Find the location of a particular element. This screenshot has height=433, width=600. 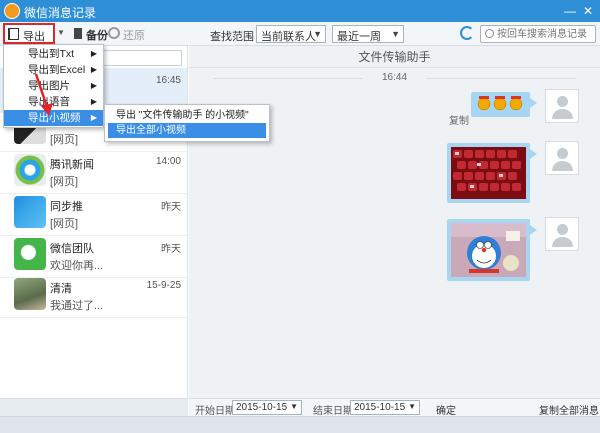

left-footer is located at coordinates (94, 407).